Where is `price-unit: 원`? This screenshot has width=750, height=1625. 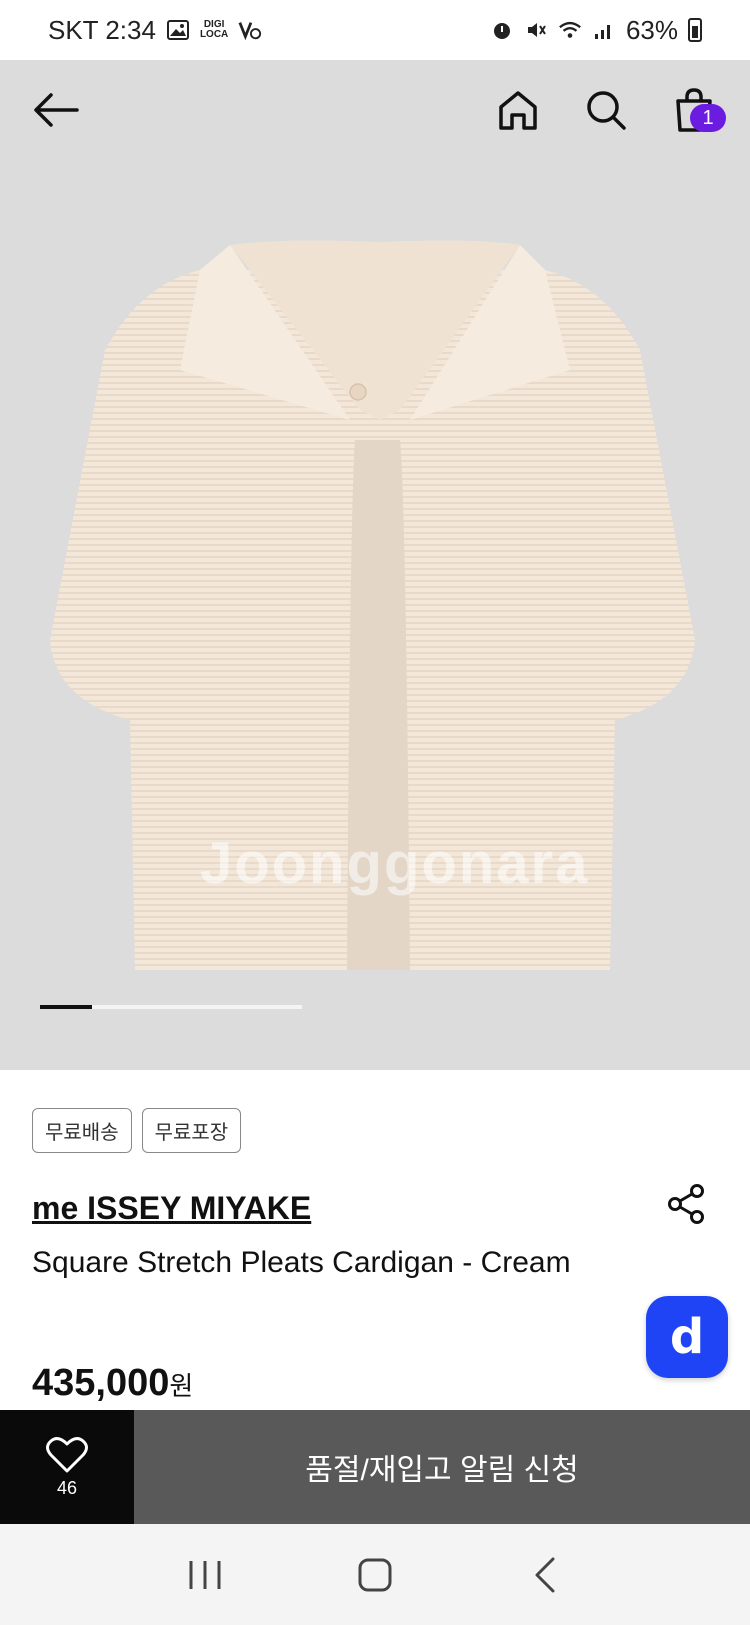
price-unit: 원 is located at coordinates (181, 1386).